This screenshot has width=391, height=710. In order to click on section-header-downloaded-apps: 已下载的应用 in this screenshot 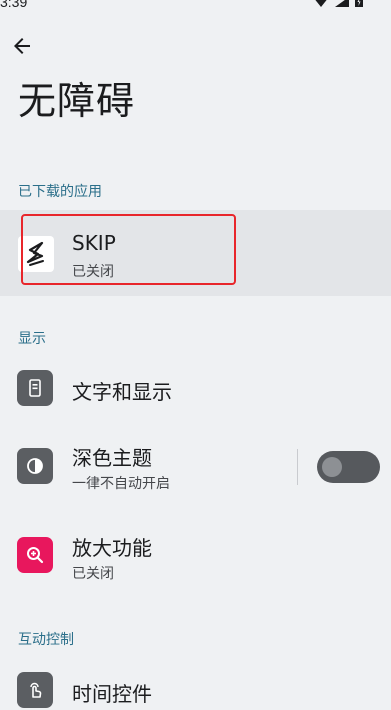, I will do `click(60, 192)`.